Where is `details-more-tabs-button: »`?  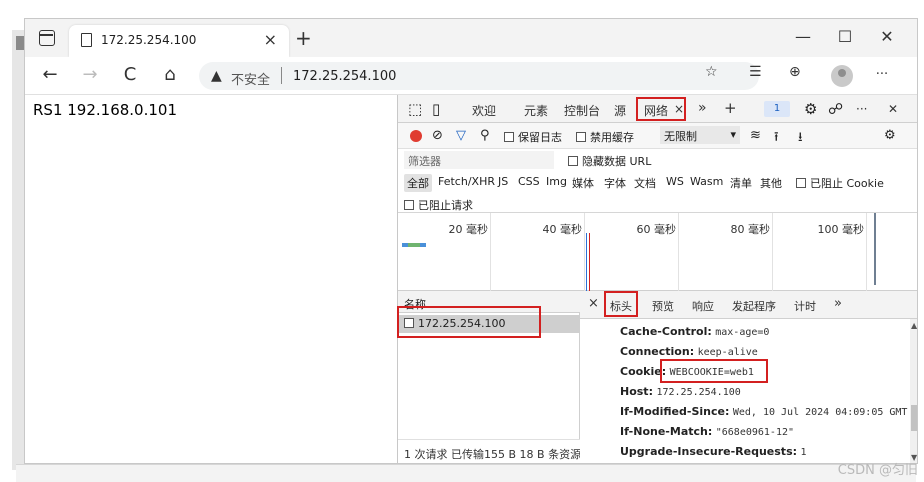 details-more-tabs-button: » is located at coordinates (838, 303).